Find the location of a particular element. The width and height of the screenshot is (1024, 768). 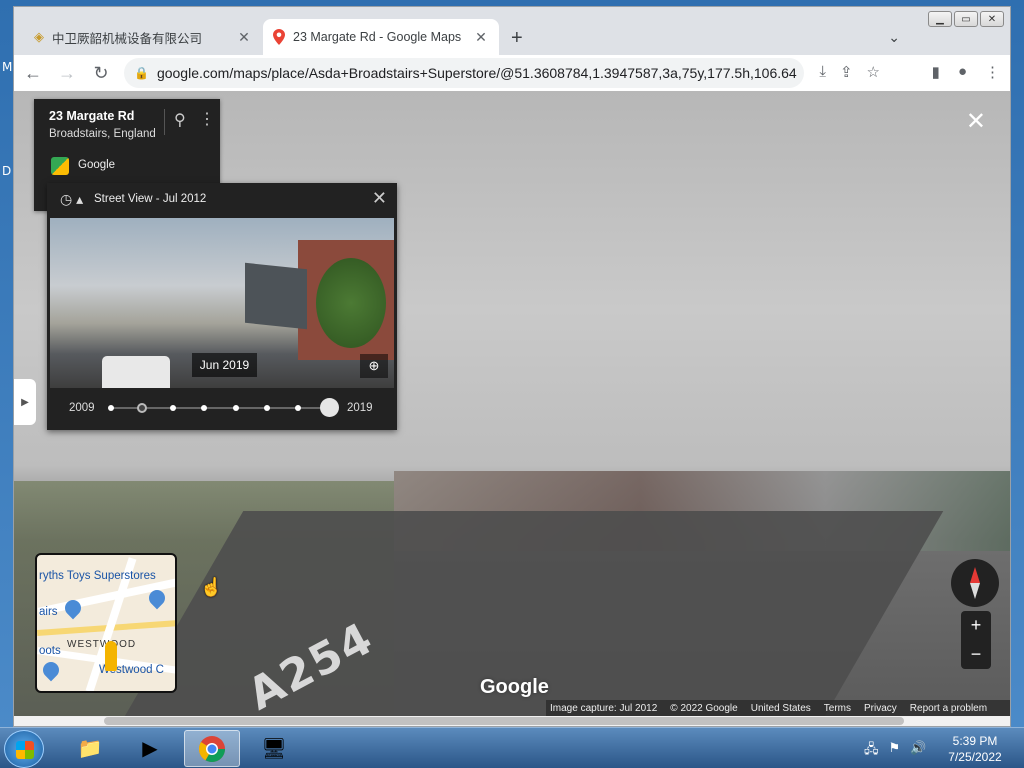

compass-icon is located at coordinates (975, 583).